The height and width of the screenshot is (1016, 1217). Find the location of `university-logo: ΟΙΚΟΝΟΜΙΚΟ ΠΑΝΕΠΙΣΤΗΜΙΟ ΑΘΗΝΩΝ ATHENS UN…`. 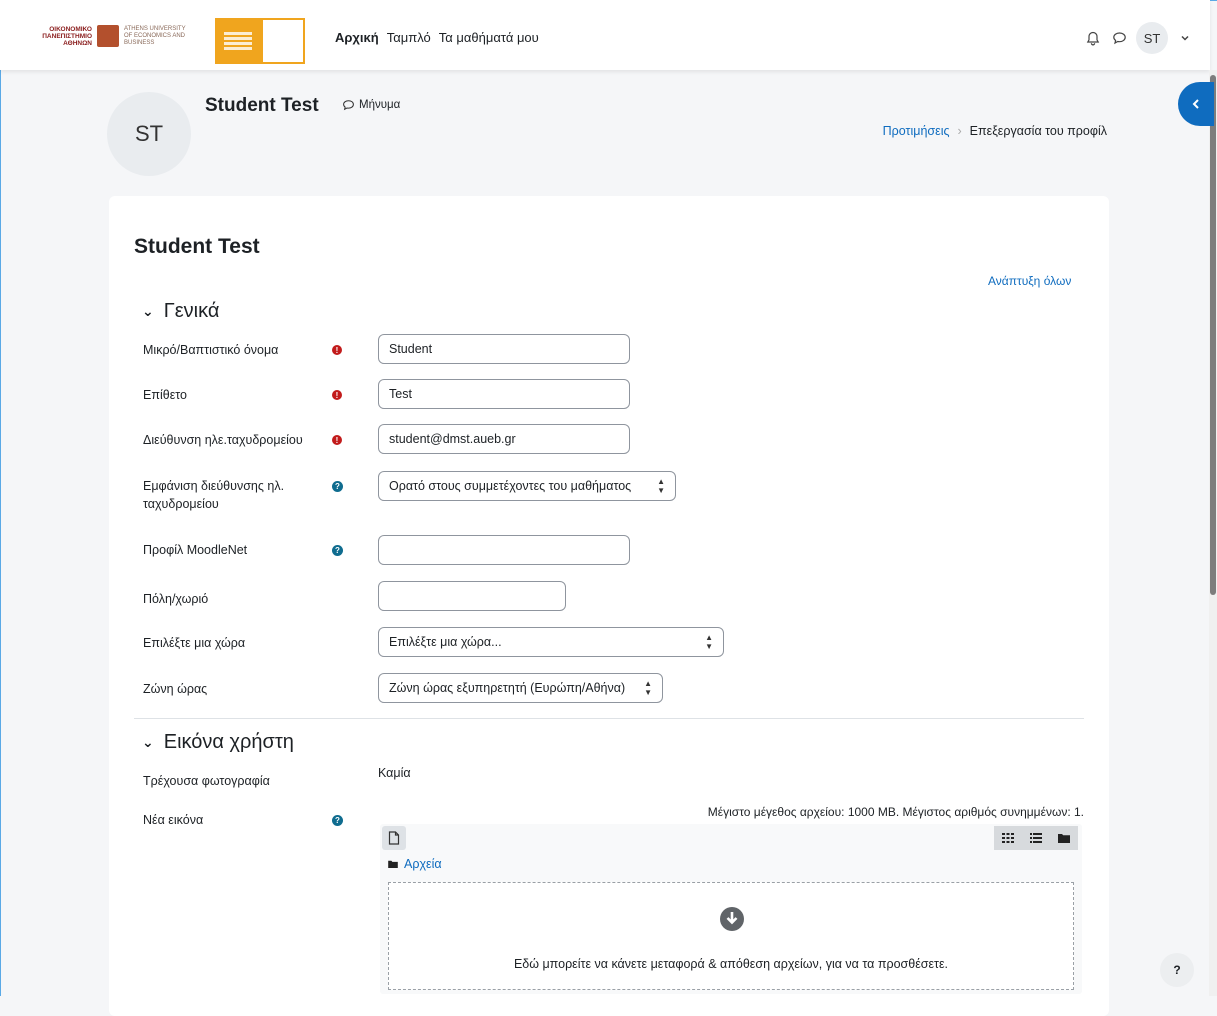

university-logo: ΟΙΚΟΝΟΜΙΚΟ ΠΑΝΕΠΙΣΤΗΜΙΟ ΑΘΗΝΩΝ ATHENS UN… is located at coordinates (117, 36).